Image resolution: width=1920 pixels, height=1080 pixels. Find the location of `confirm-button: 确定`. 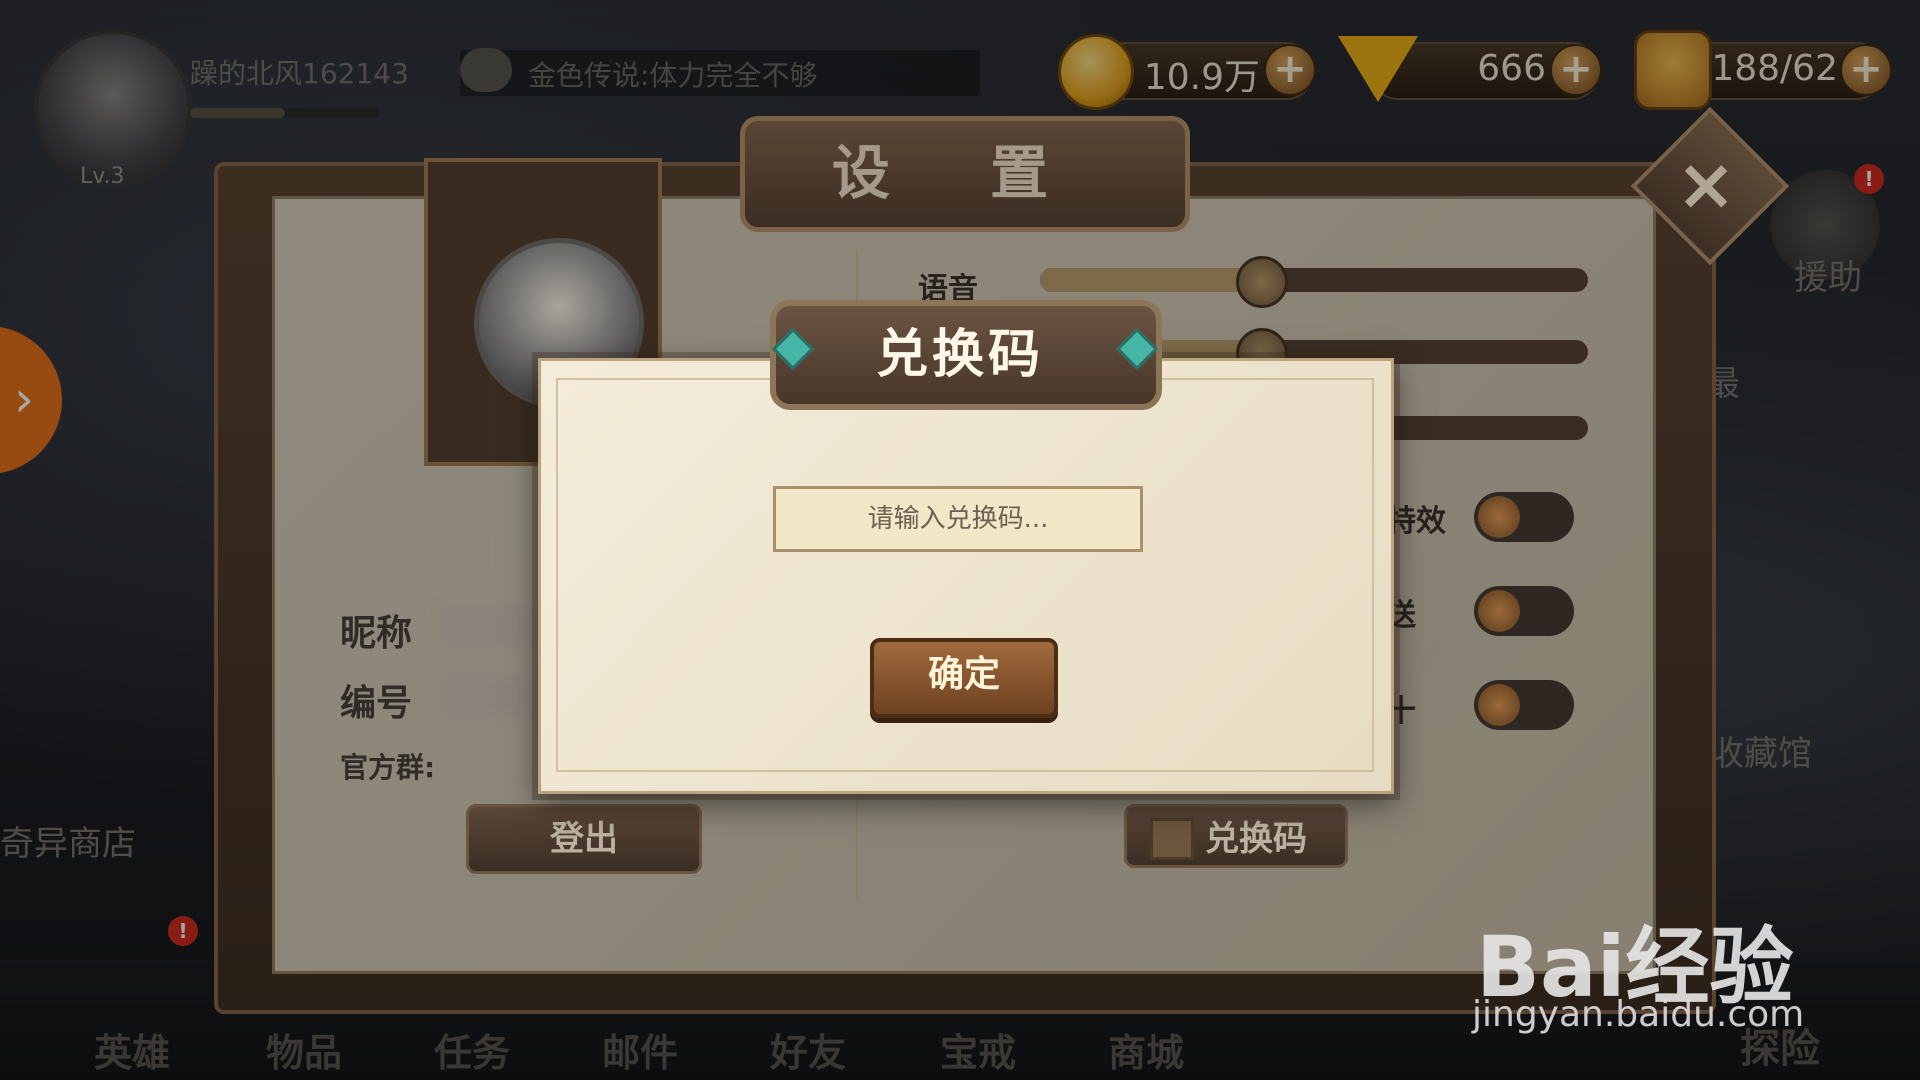

confirm-button: 确定 is located at coordinates (964, 678).